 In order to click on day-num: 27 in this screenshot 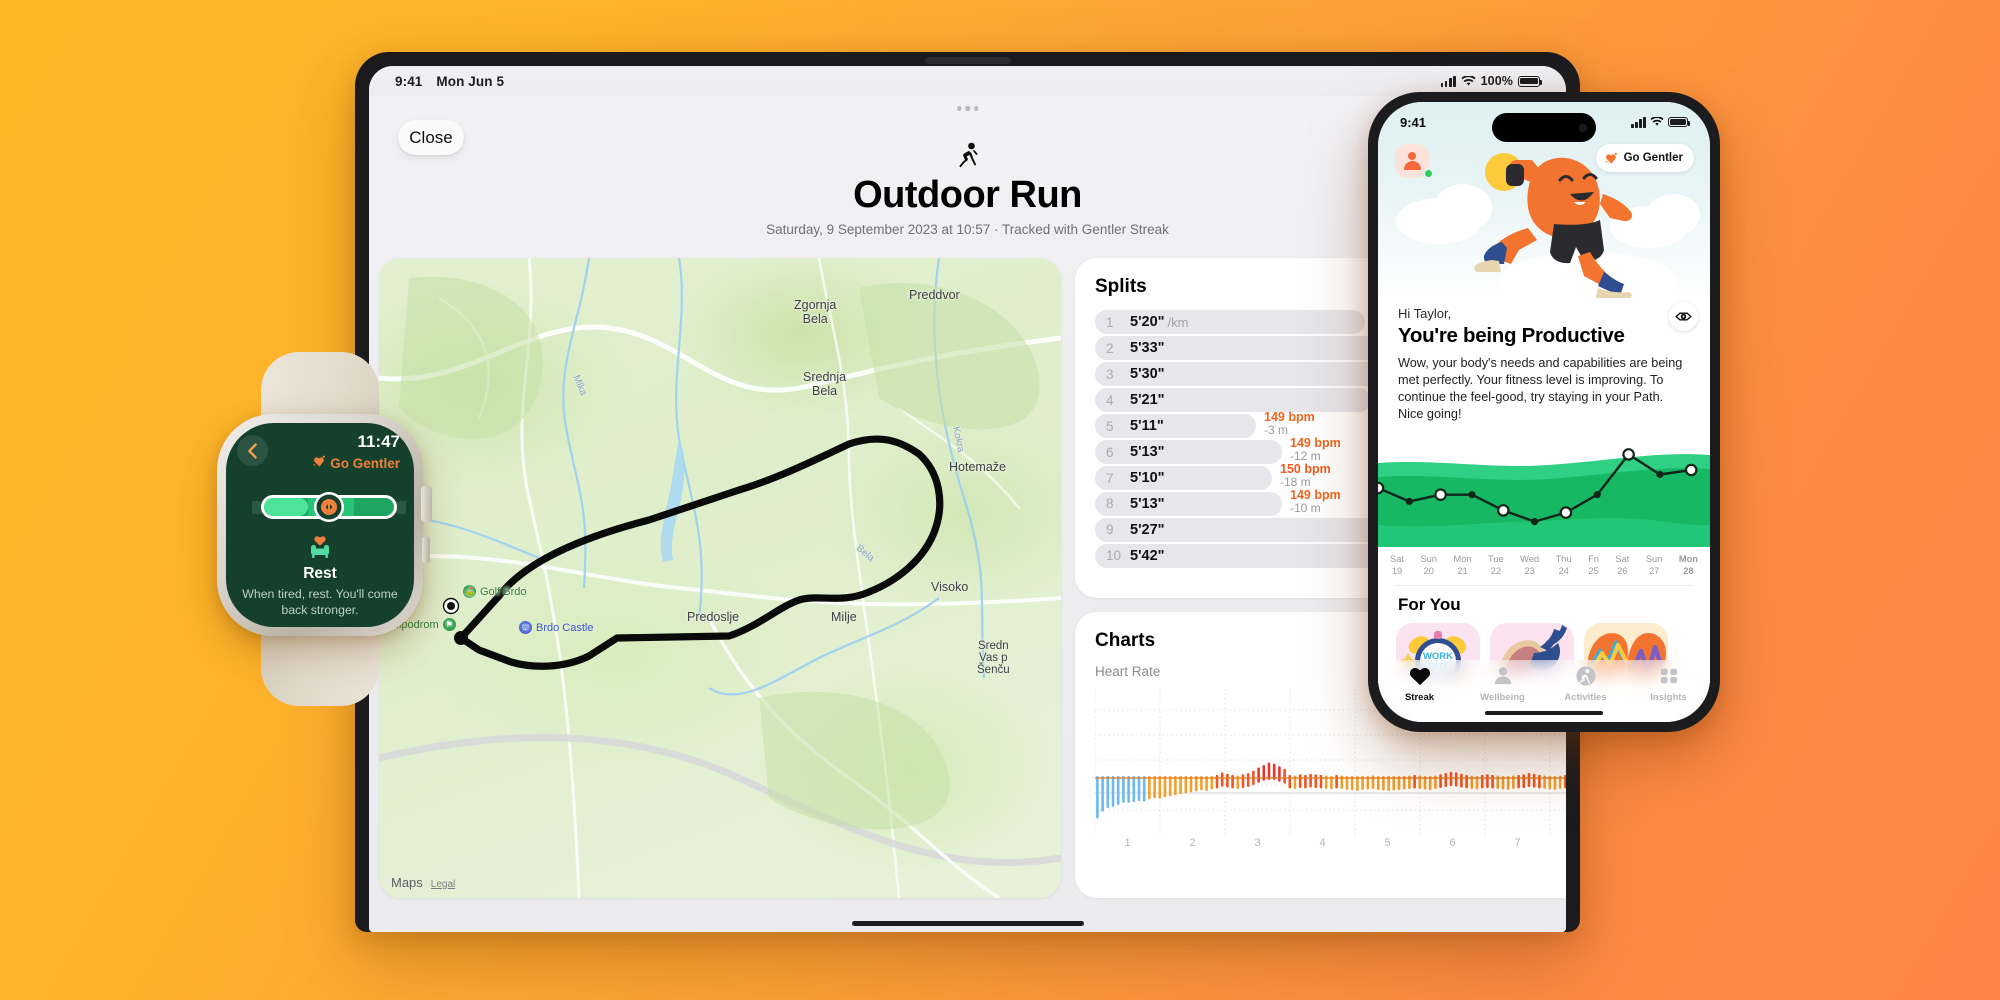, I will do `click(1654, 571)`.